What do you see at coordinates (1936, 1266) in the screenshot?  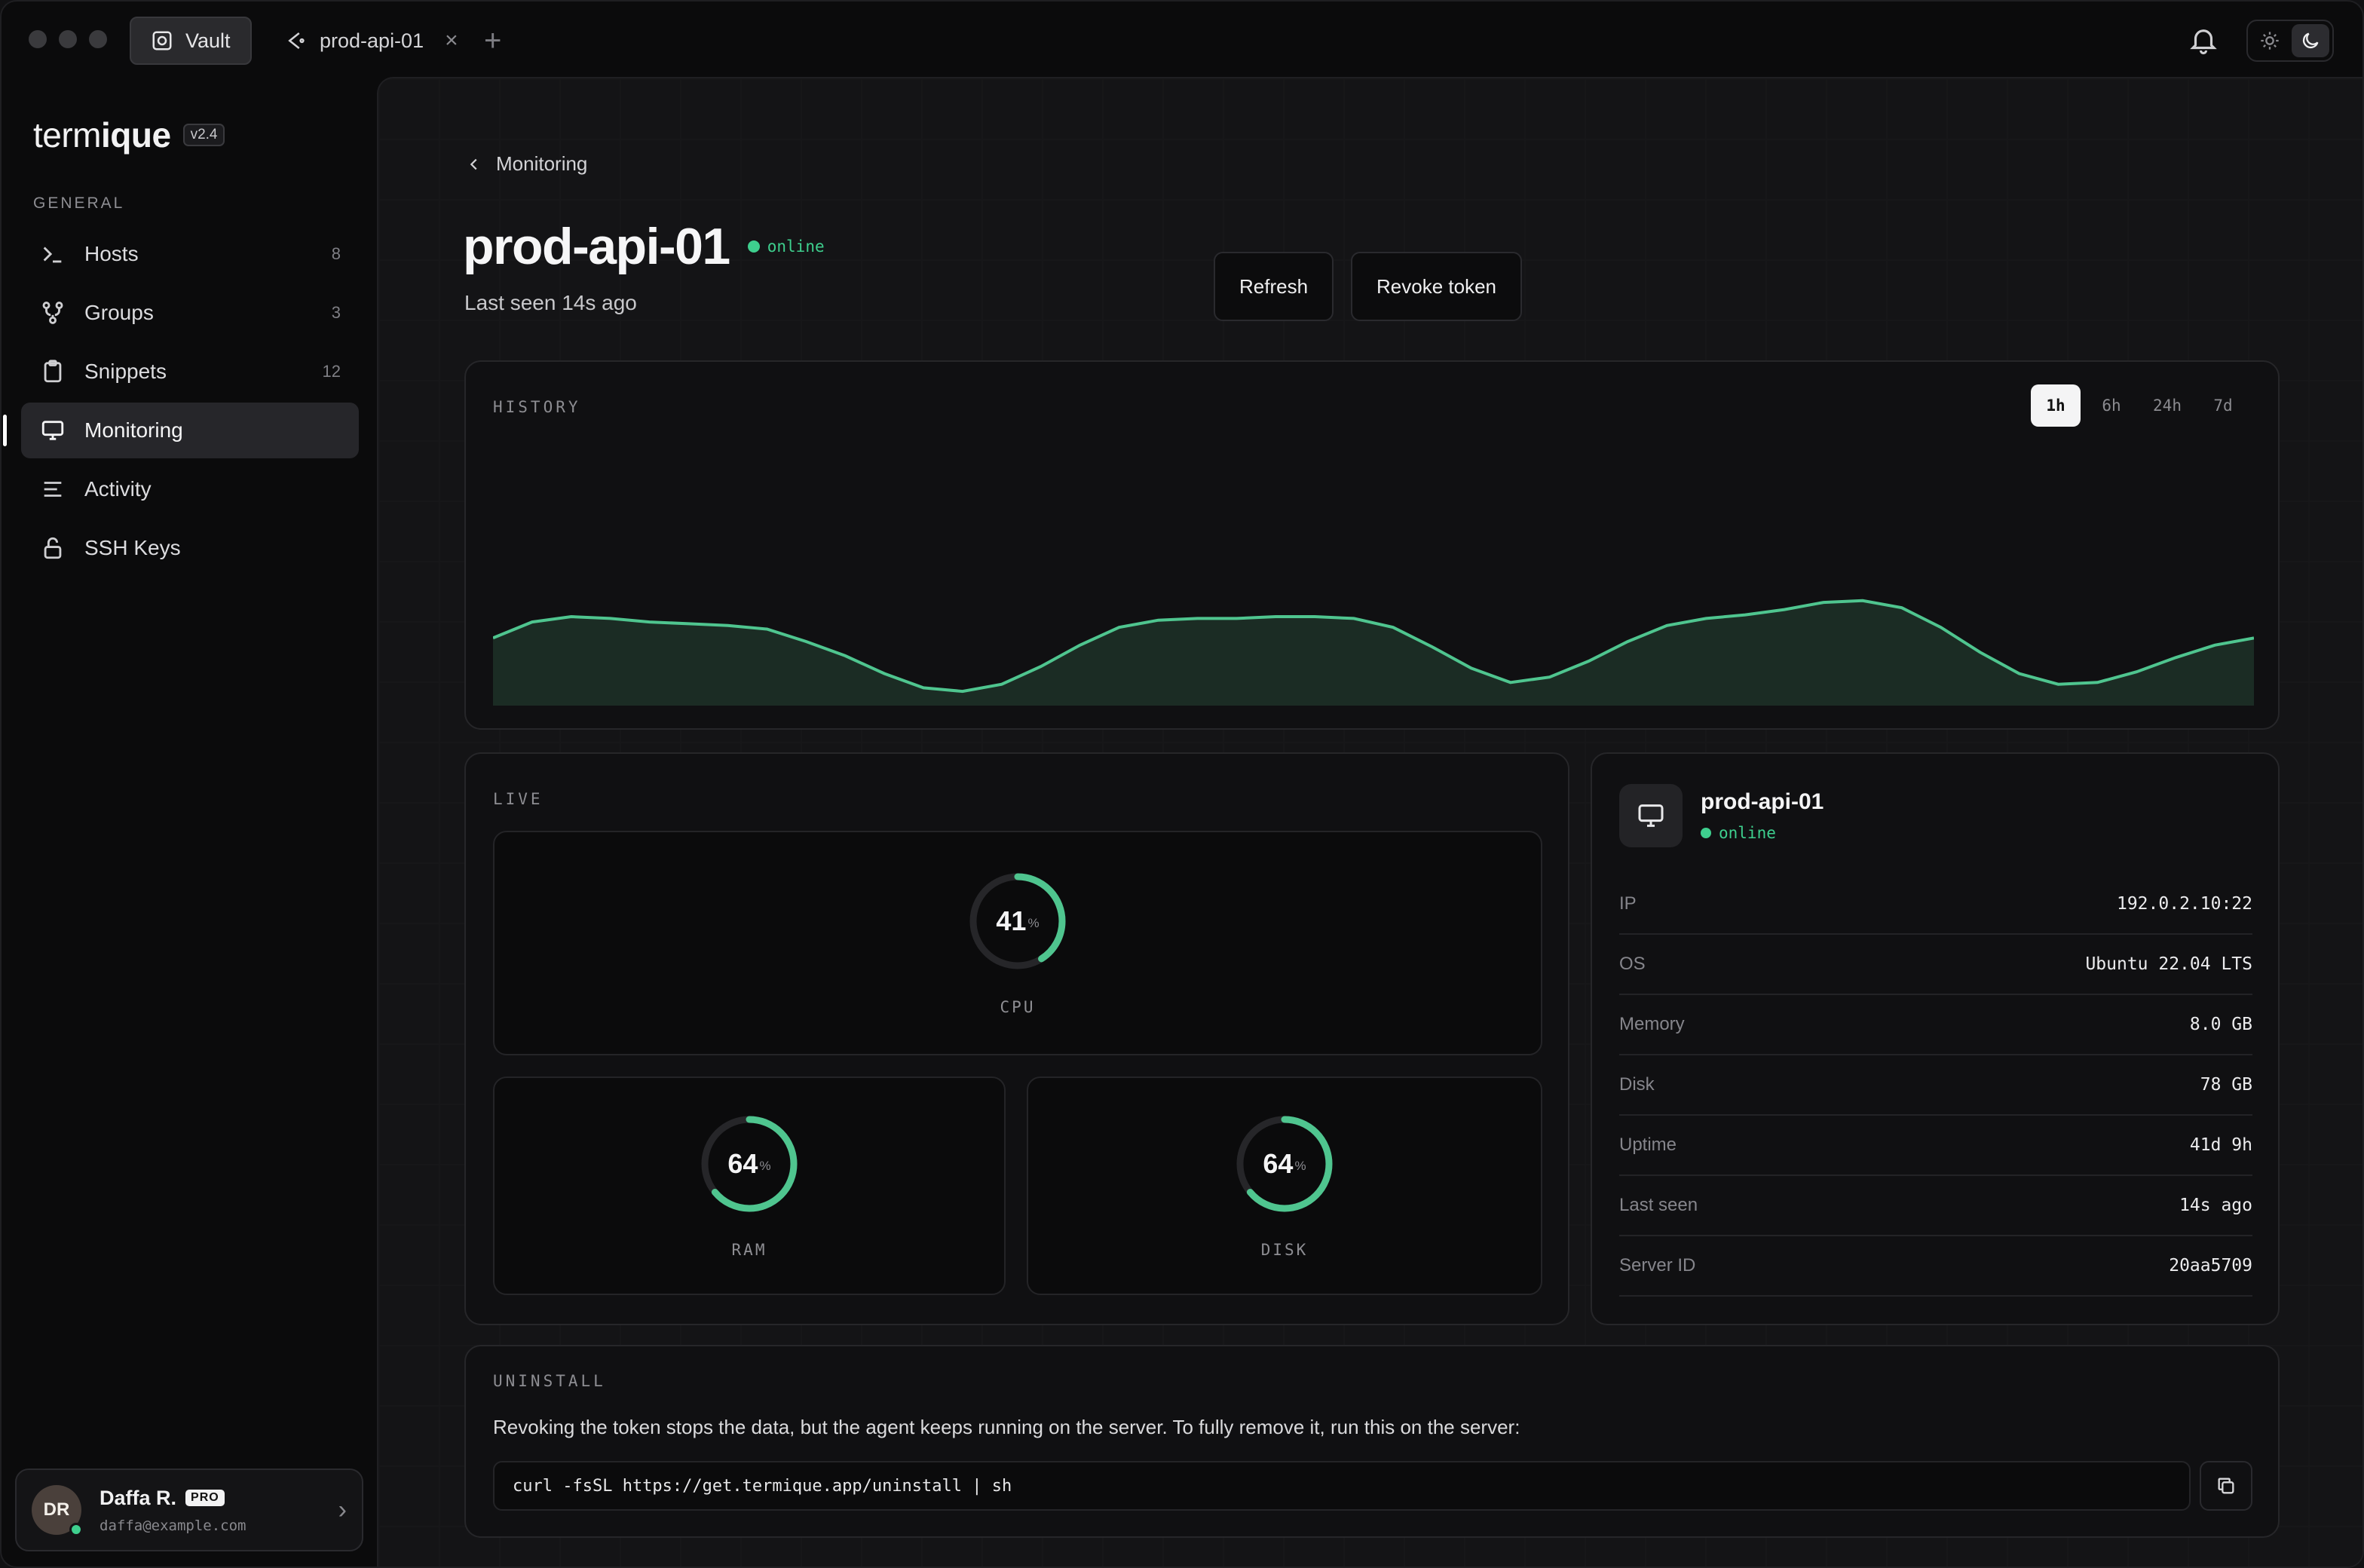 I see `info-row-server-id: Server ID 20aa5709` at bounding box center [1936, 1266].